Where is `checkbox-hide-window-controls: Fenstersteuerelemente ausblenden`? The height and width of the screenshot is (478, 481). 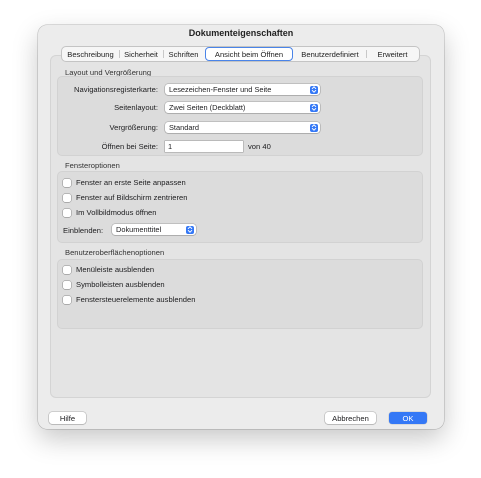 checkbox-hide-window-controls: Fenstersteuerelemente ausblenden is located at coordinates (129, 299).